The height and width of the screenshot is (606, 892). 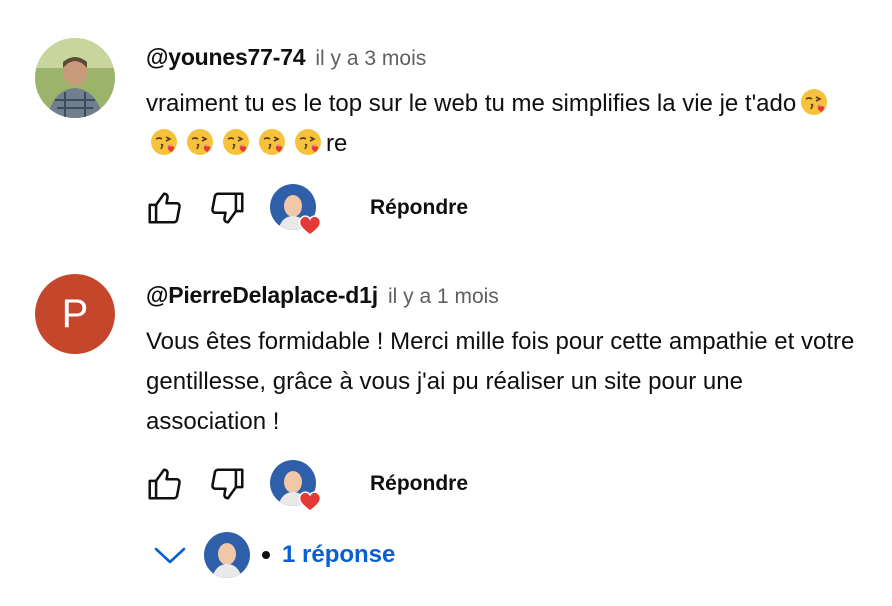 What do you see at coordinates (272, 555) in the screenshot?
I see `view-replies-button: 1 réponse` at bounding box center [272, 555].